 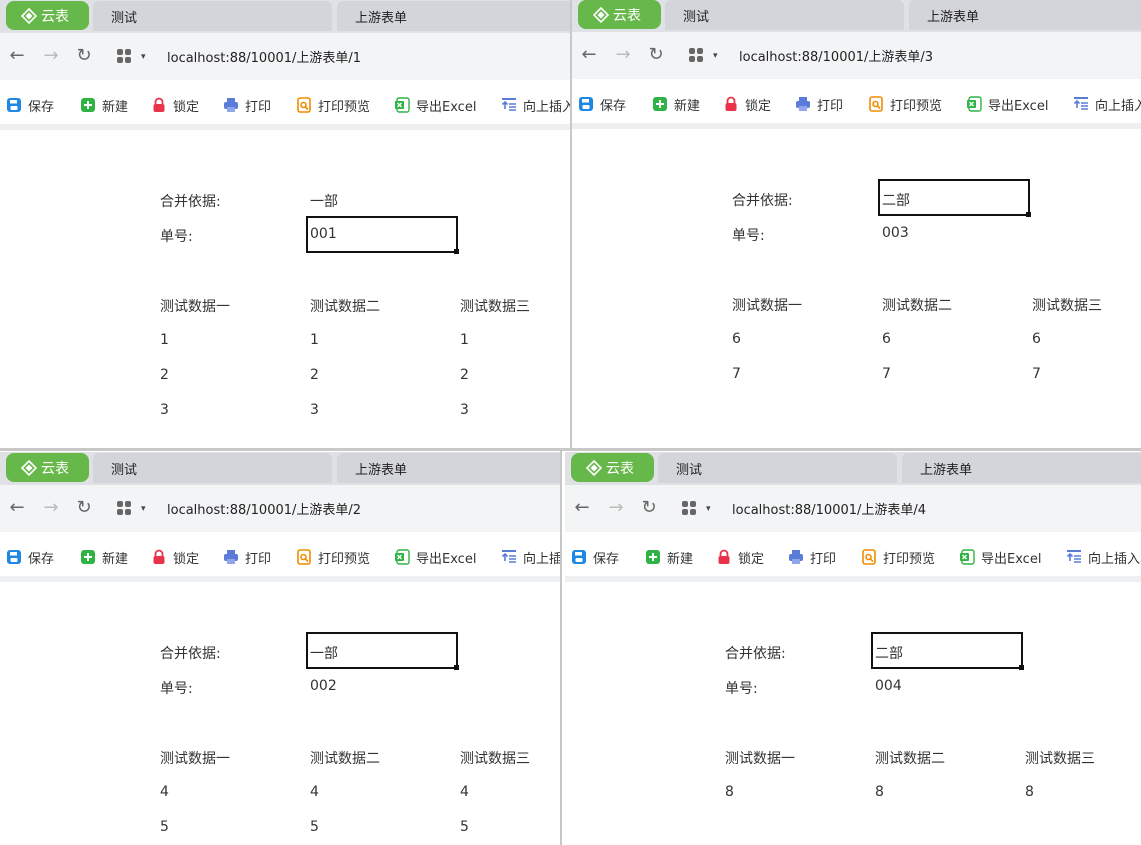 What do you see at coordinates (823, 559) in the screenshot?
I see `print-label: 打印` at bounding box center [823, 559].